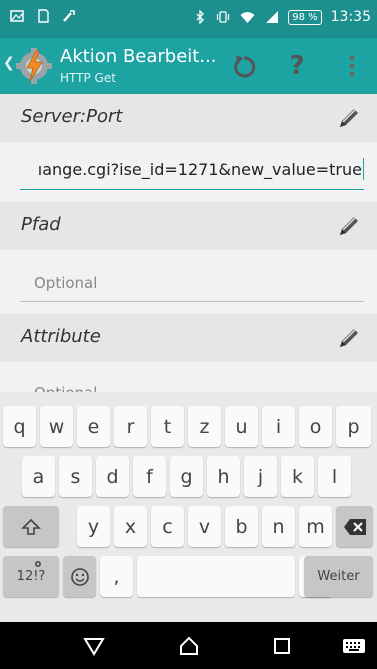 Image resolution: width=377 pixels, height=669 pixels. I want to click on key-q: q, so click(19, 426).